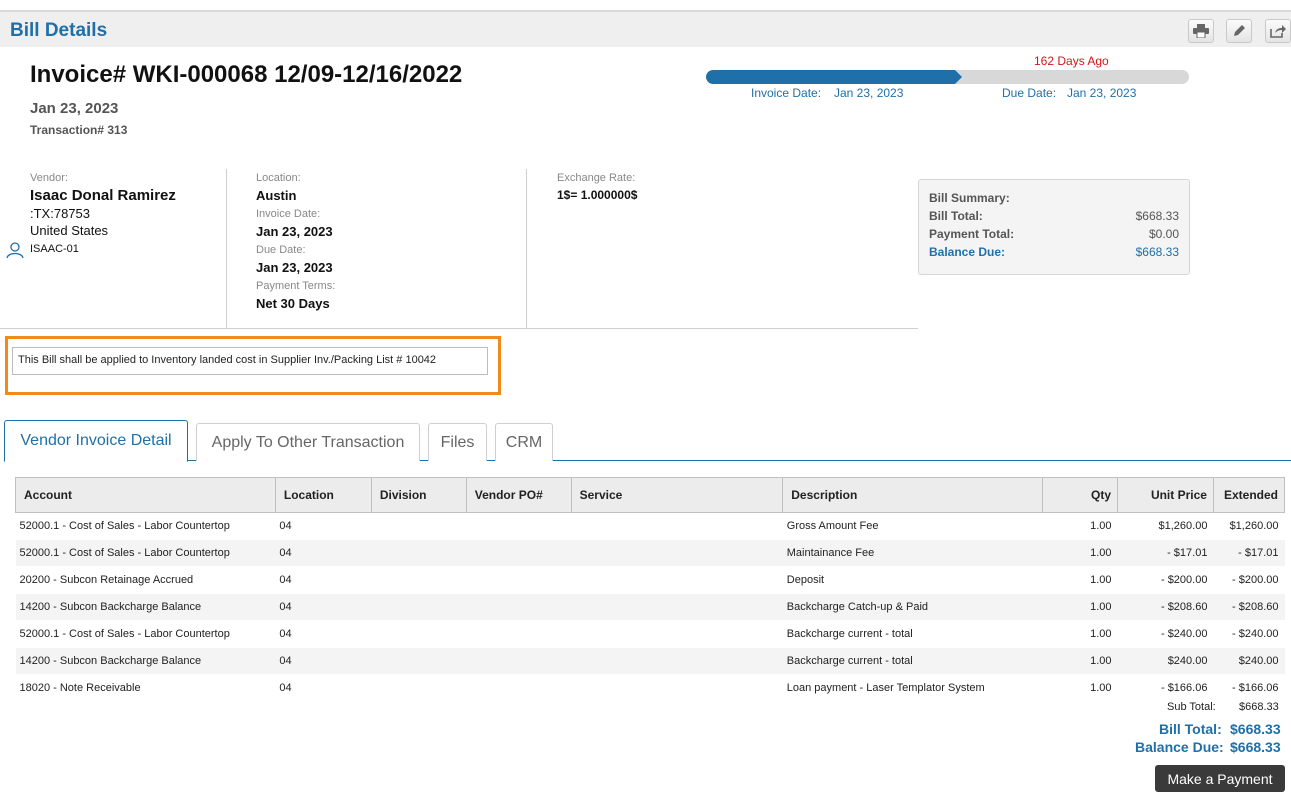 This screenshot has height=812, width=1291. What do you see at coordinates (912, 661) in the screenshot?
I see `cell-description: Backcharge current - total` at bounding box center [912, 661].